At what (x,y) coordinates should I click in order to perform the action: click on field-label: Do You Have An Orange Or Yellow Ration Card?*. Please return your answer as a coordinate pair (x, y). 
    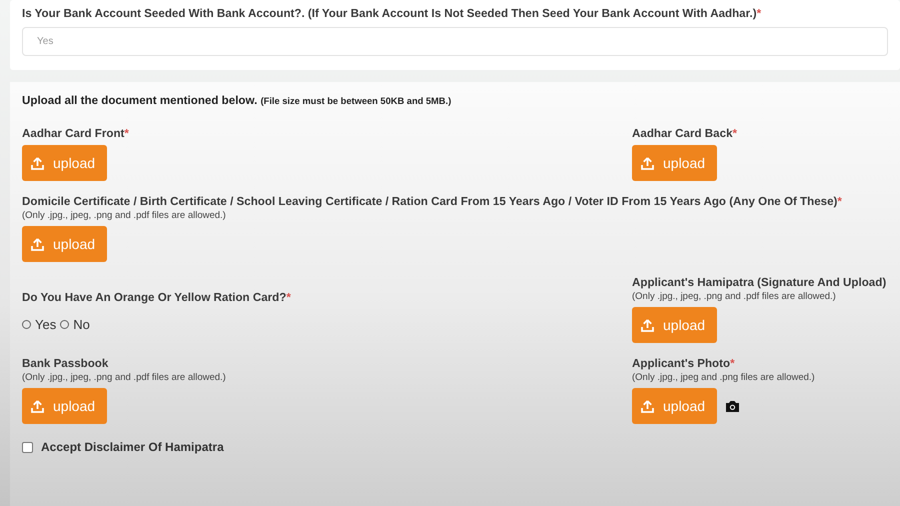
    Looking at the image, I should click on (157, 297).